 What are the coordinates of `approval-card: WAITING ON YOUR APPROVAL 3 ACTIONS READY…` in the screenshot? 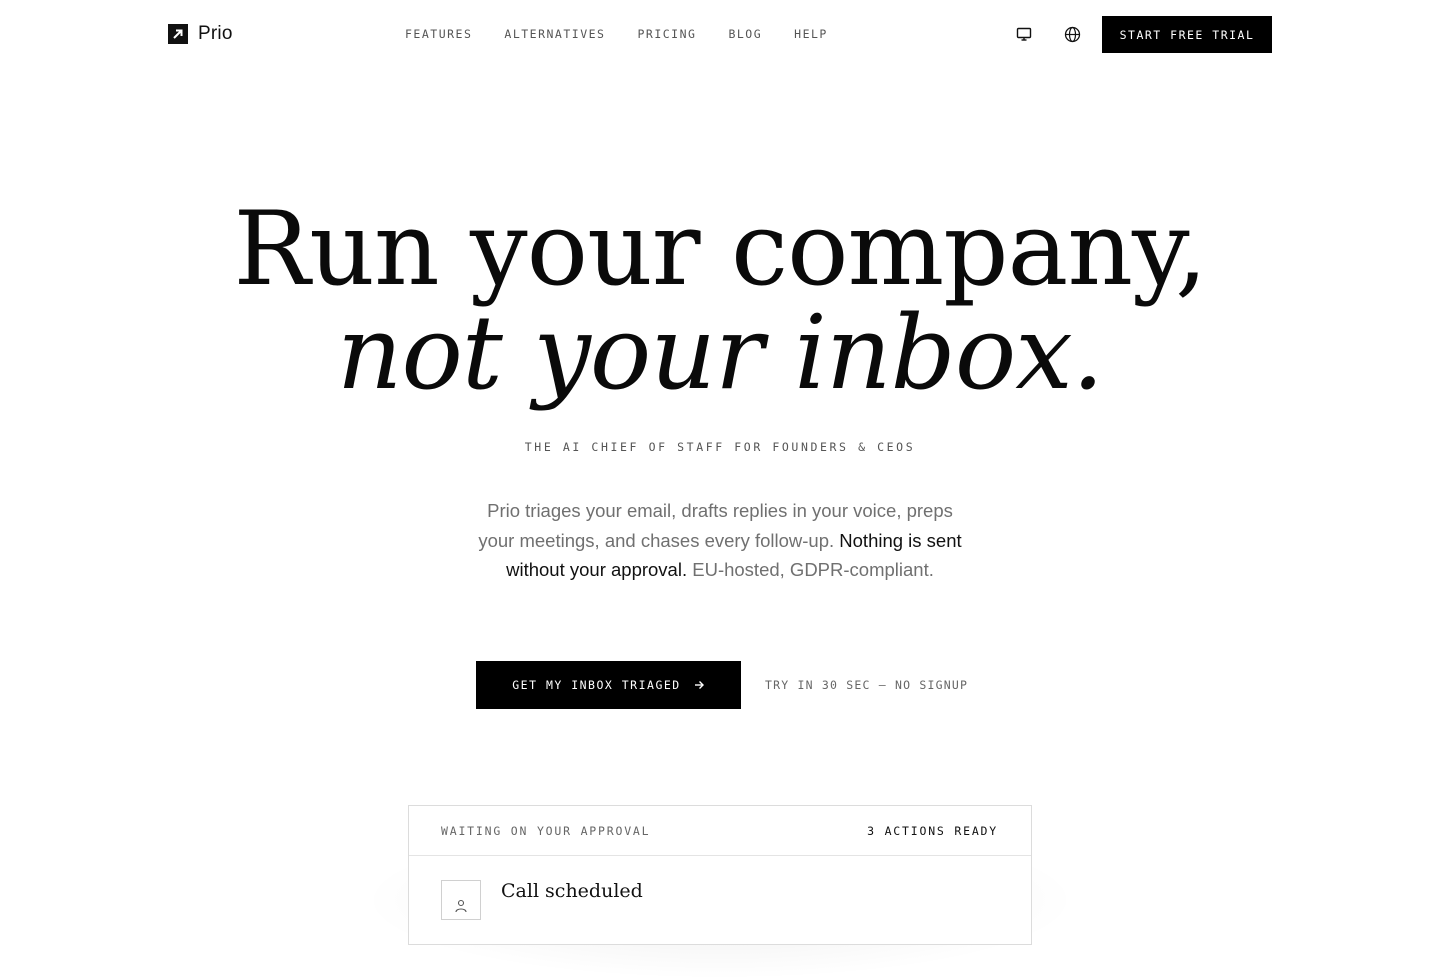 It's located at (720, 875).